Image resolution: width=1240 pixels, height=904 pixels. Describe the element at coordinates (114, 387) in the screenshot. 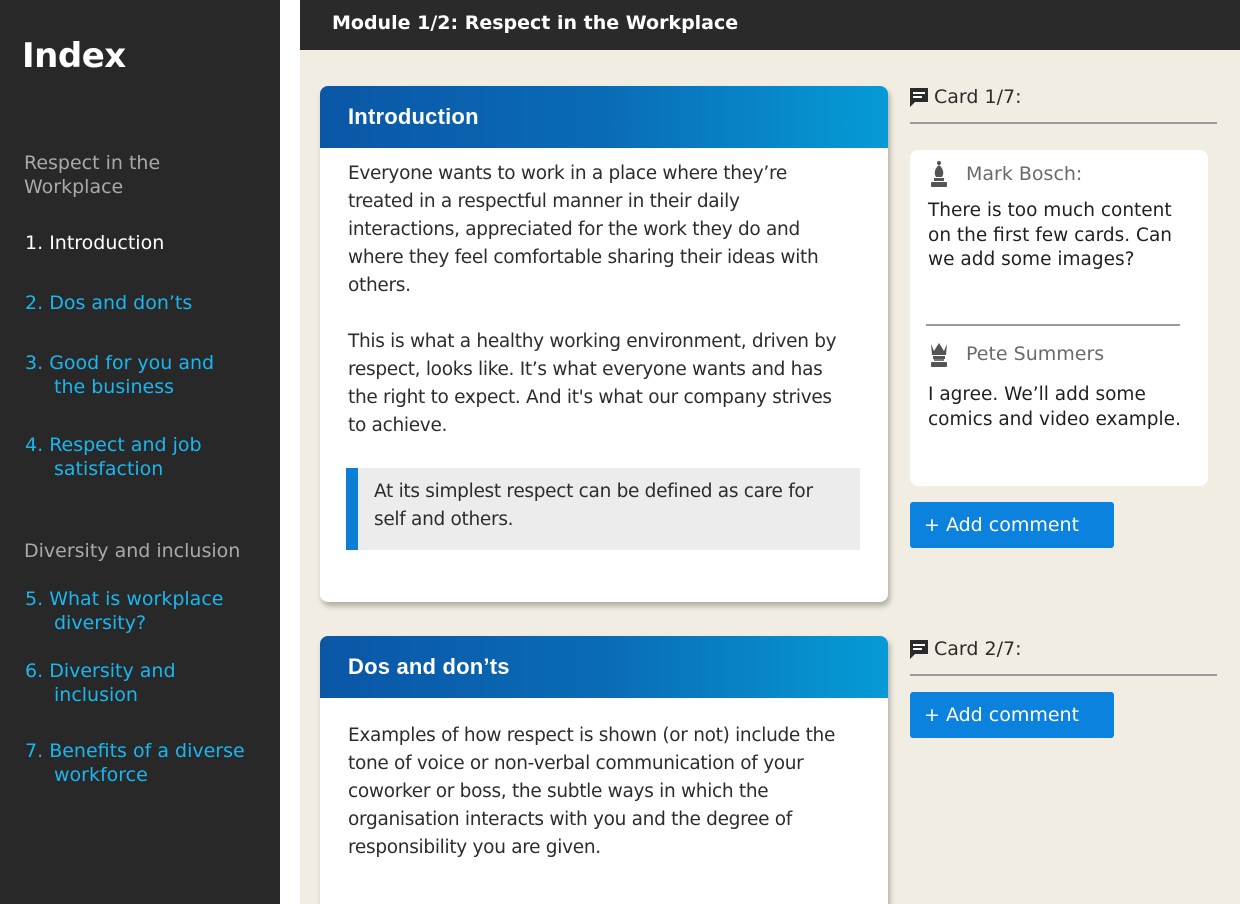

I see `sidebar-item-label-cont: the business` at that location.